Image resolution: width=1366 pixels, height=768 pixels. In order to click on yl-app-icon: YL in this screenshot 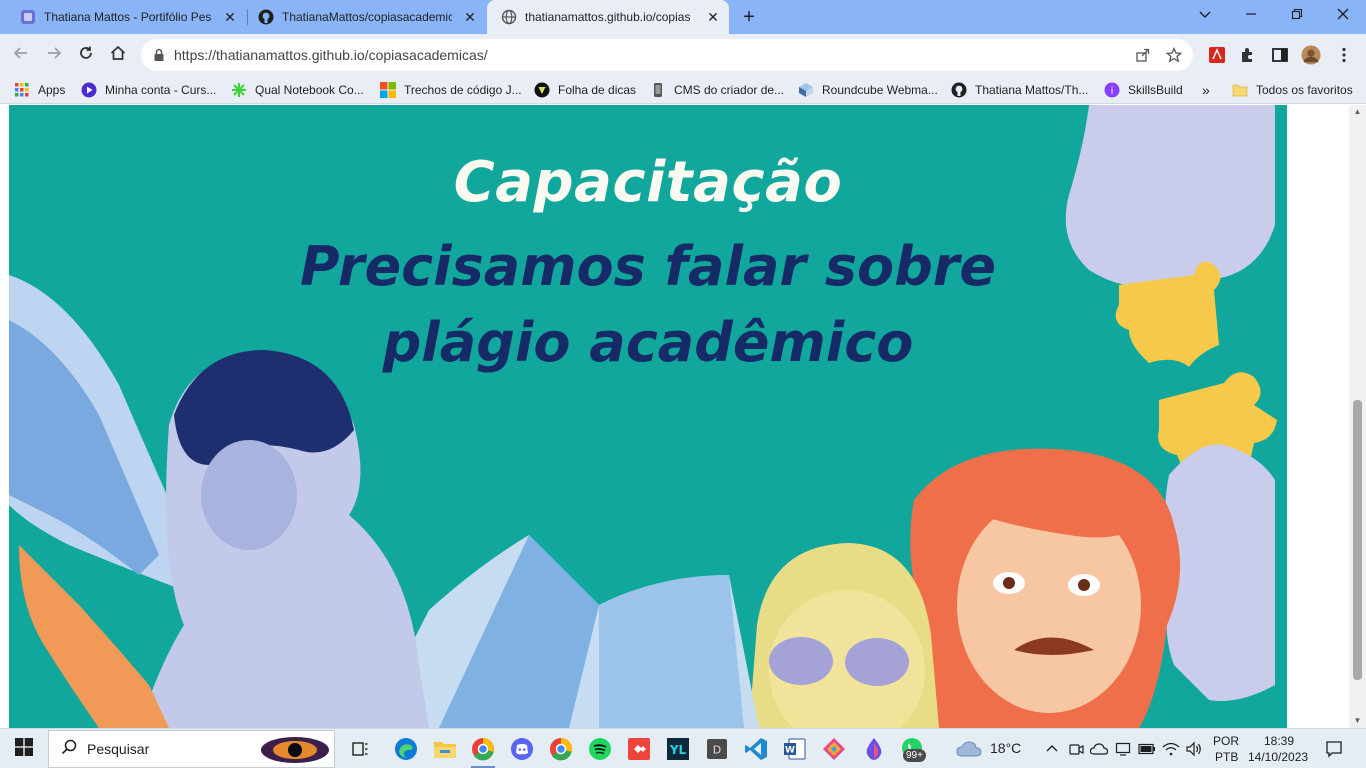, I will do `click(678, 749)`.